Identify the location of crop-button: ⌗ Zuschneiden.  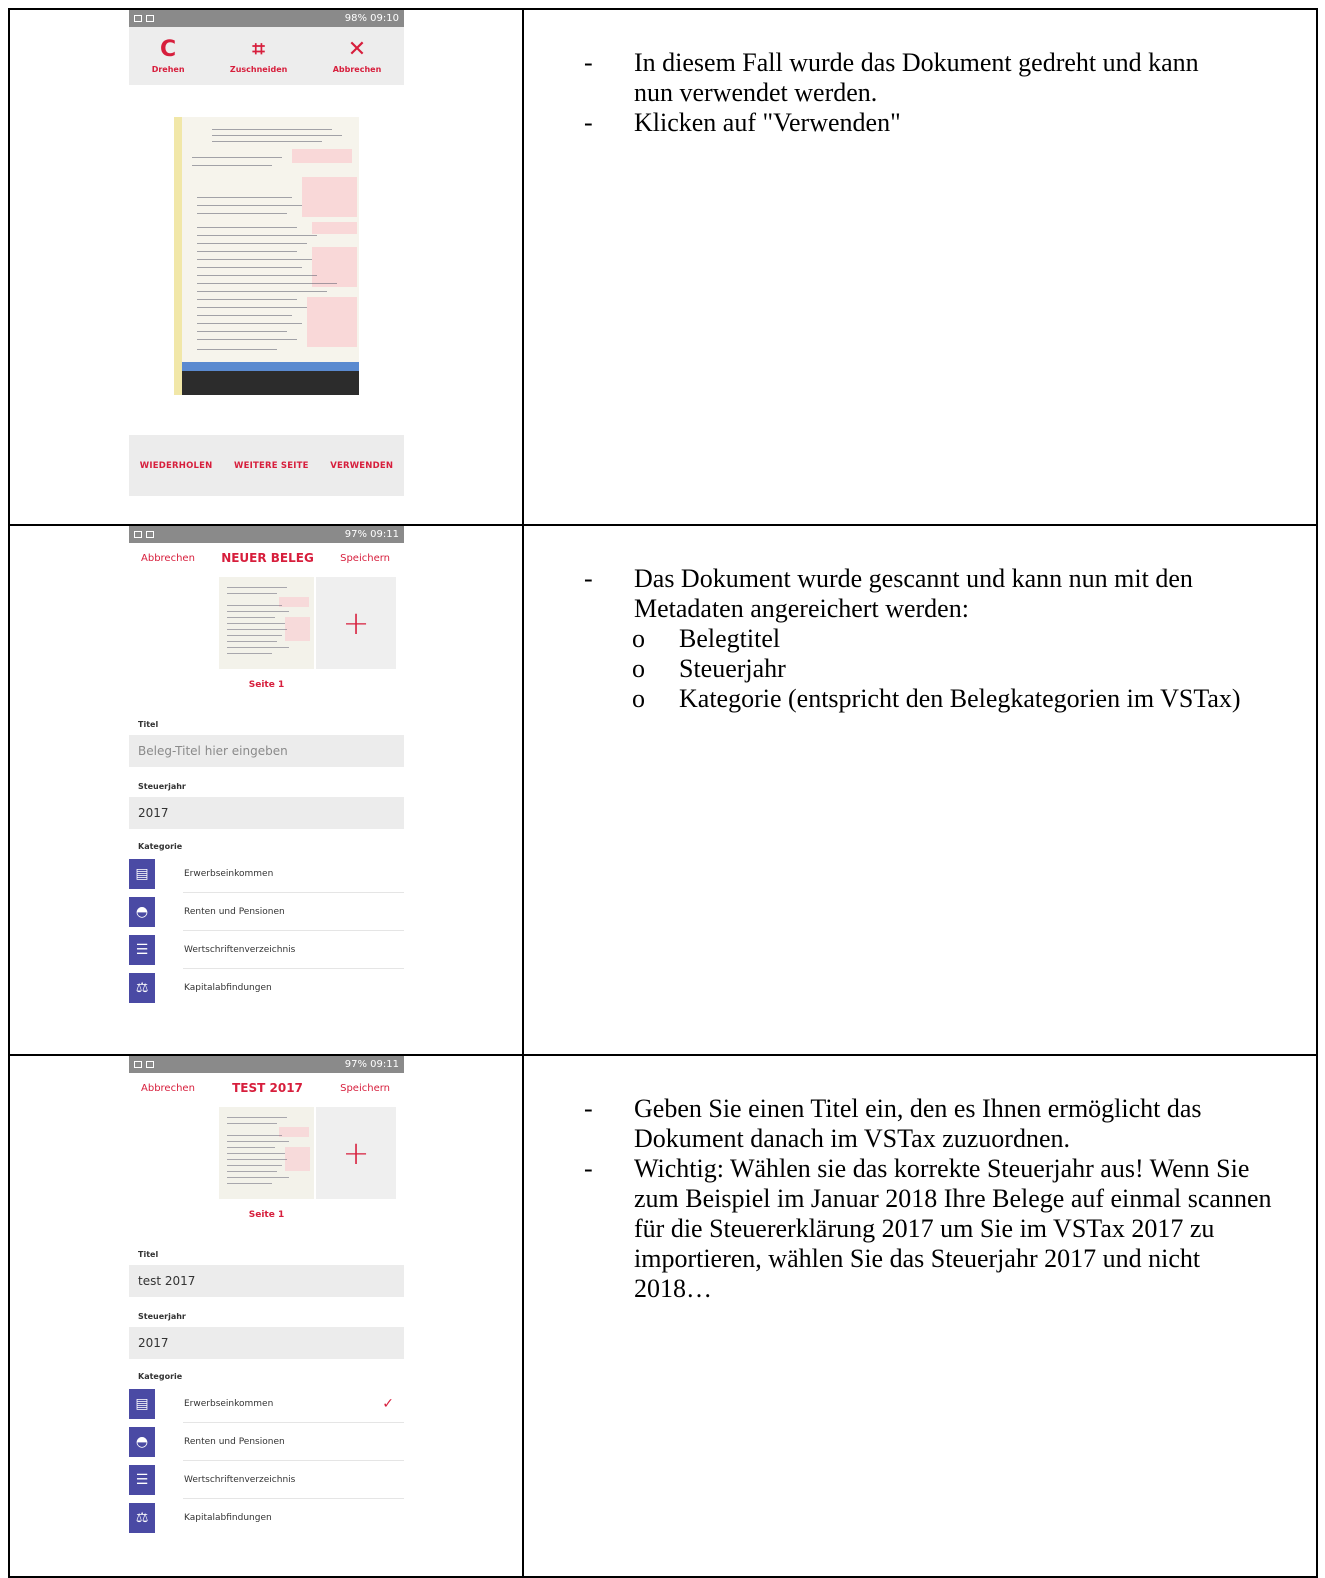
(258, 55).